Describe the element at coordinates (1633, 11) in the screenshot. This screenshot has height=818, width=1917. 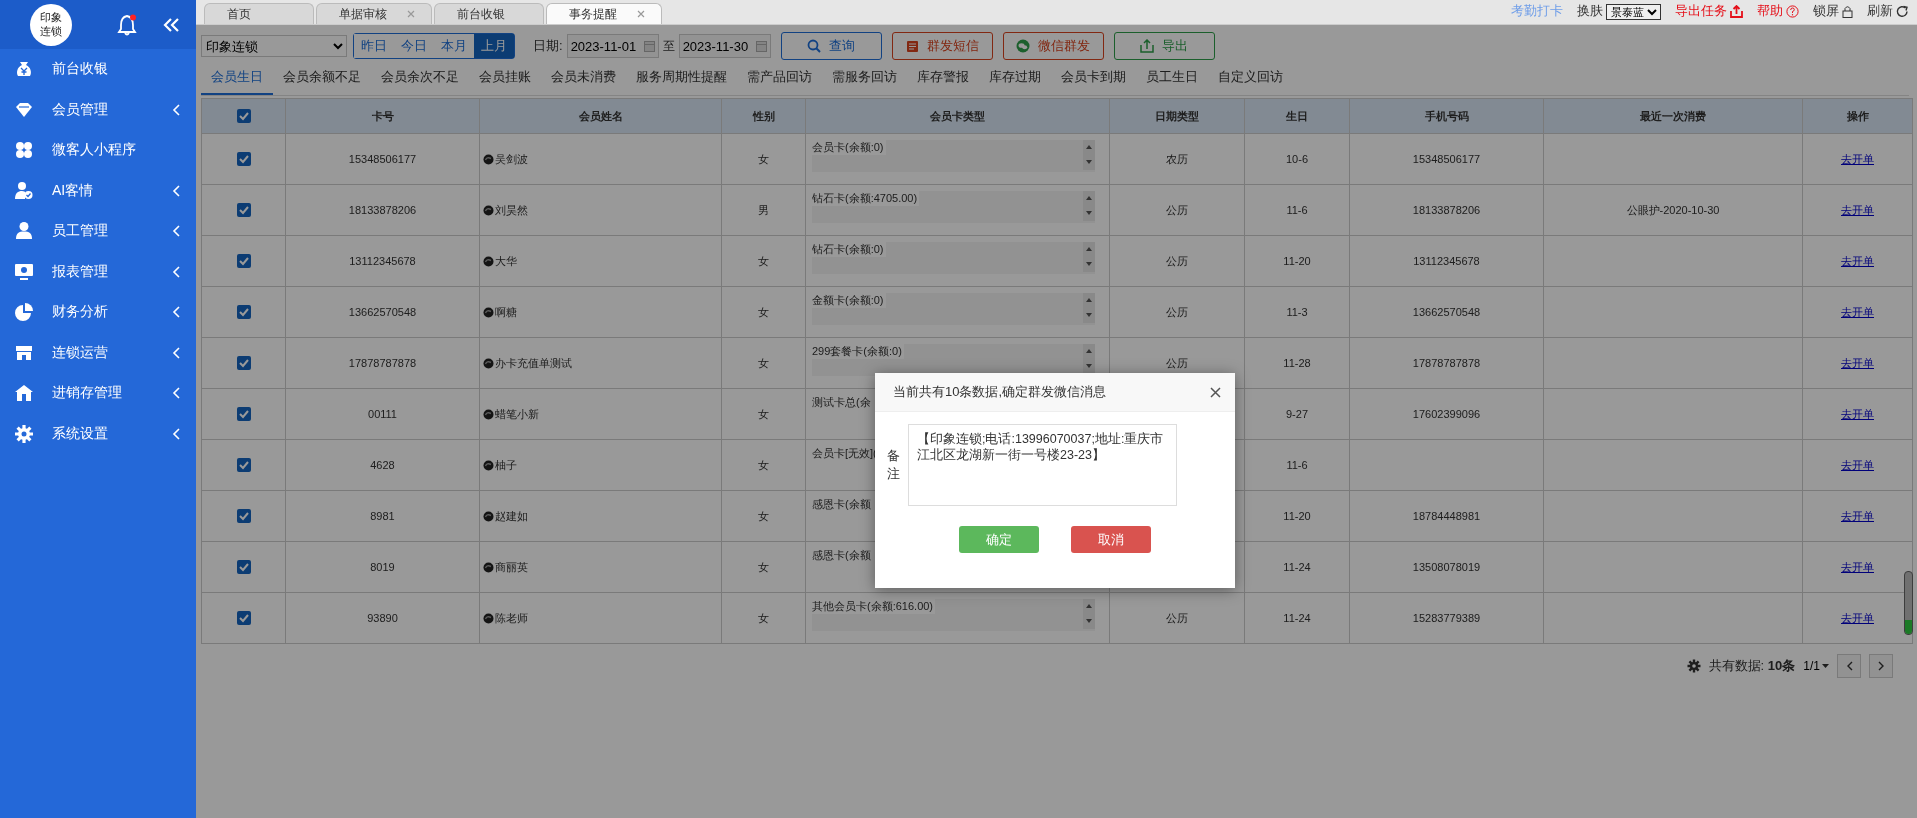
I see `skin-select: 景泰蓝` at that location.